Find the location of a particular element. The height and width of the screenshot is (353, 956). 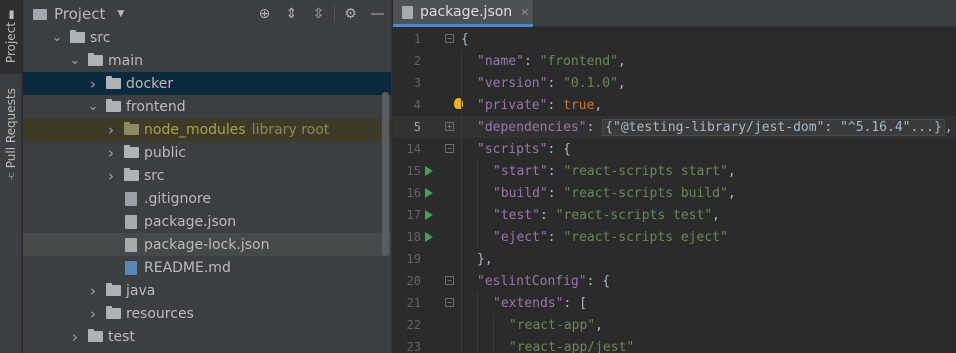

locate-icon: ⊕ is located at coordinates (264, 14).